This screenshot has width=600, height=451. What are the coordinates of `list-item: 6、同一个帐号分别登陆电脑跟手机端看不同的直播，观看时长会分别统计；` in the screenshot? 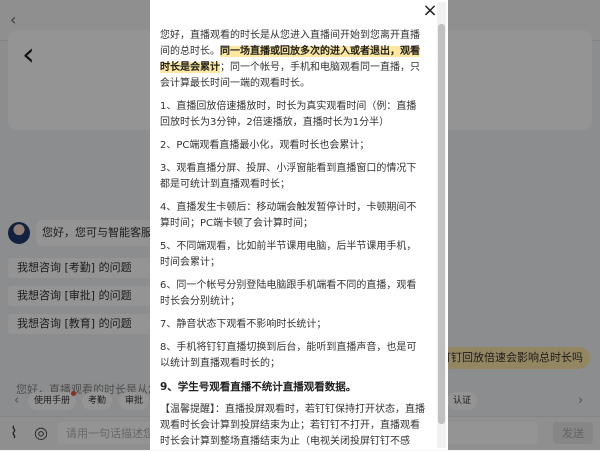 It's located at (288, 293).